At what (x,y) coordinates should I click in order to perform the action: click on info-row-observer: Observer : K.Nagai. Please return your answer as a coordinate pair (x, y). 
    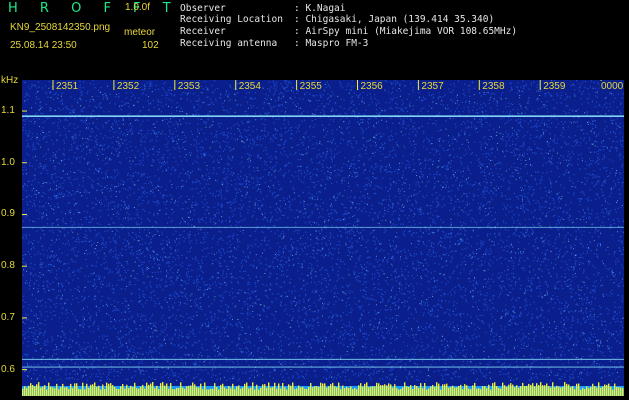
    Looking at the image, I should click on (262, 9).